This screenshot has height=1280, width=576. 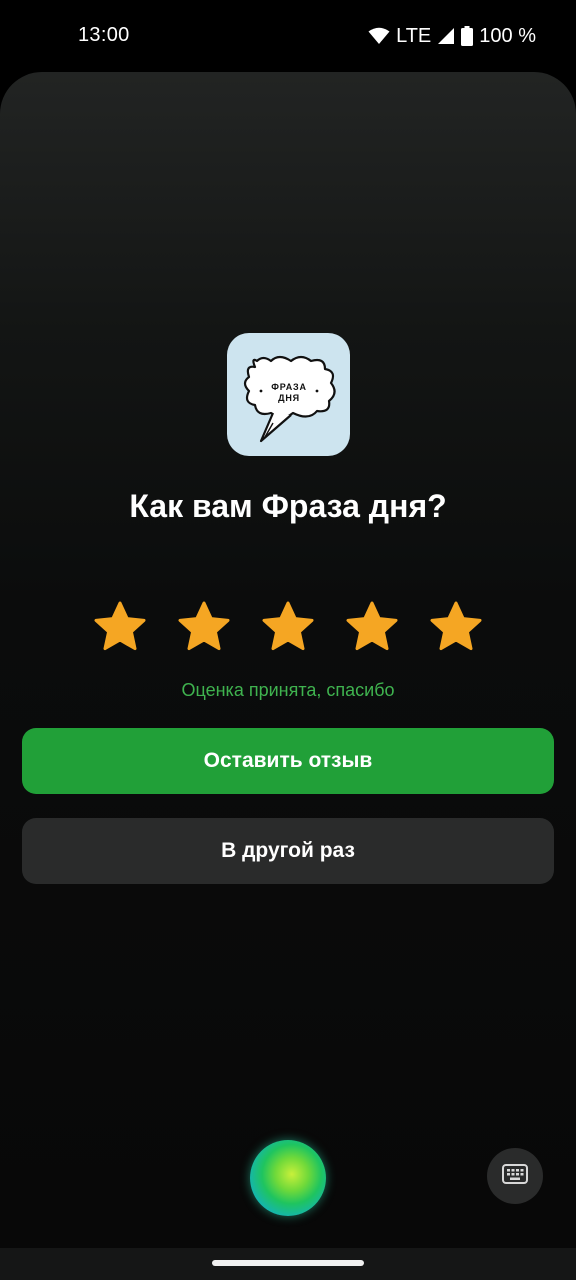 I want to click on star-4-icon, so click(x=372, y=628).